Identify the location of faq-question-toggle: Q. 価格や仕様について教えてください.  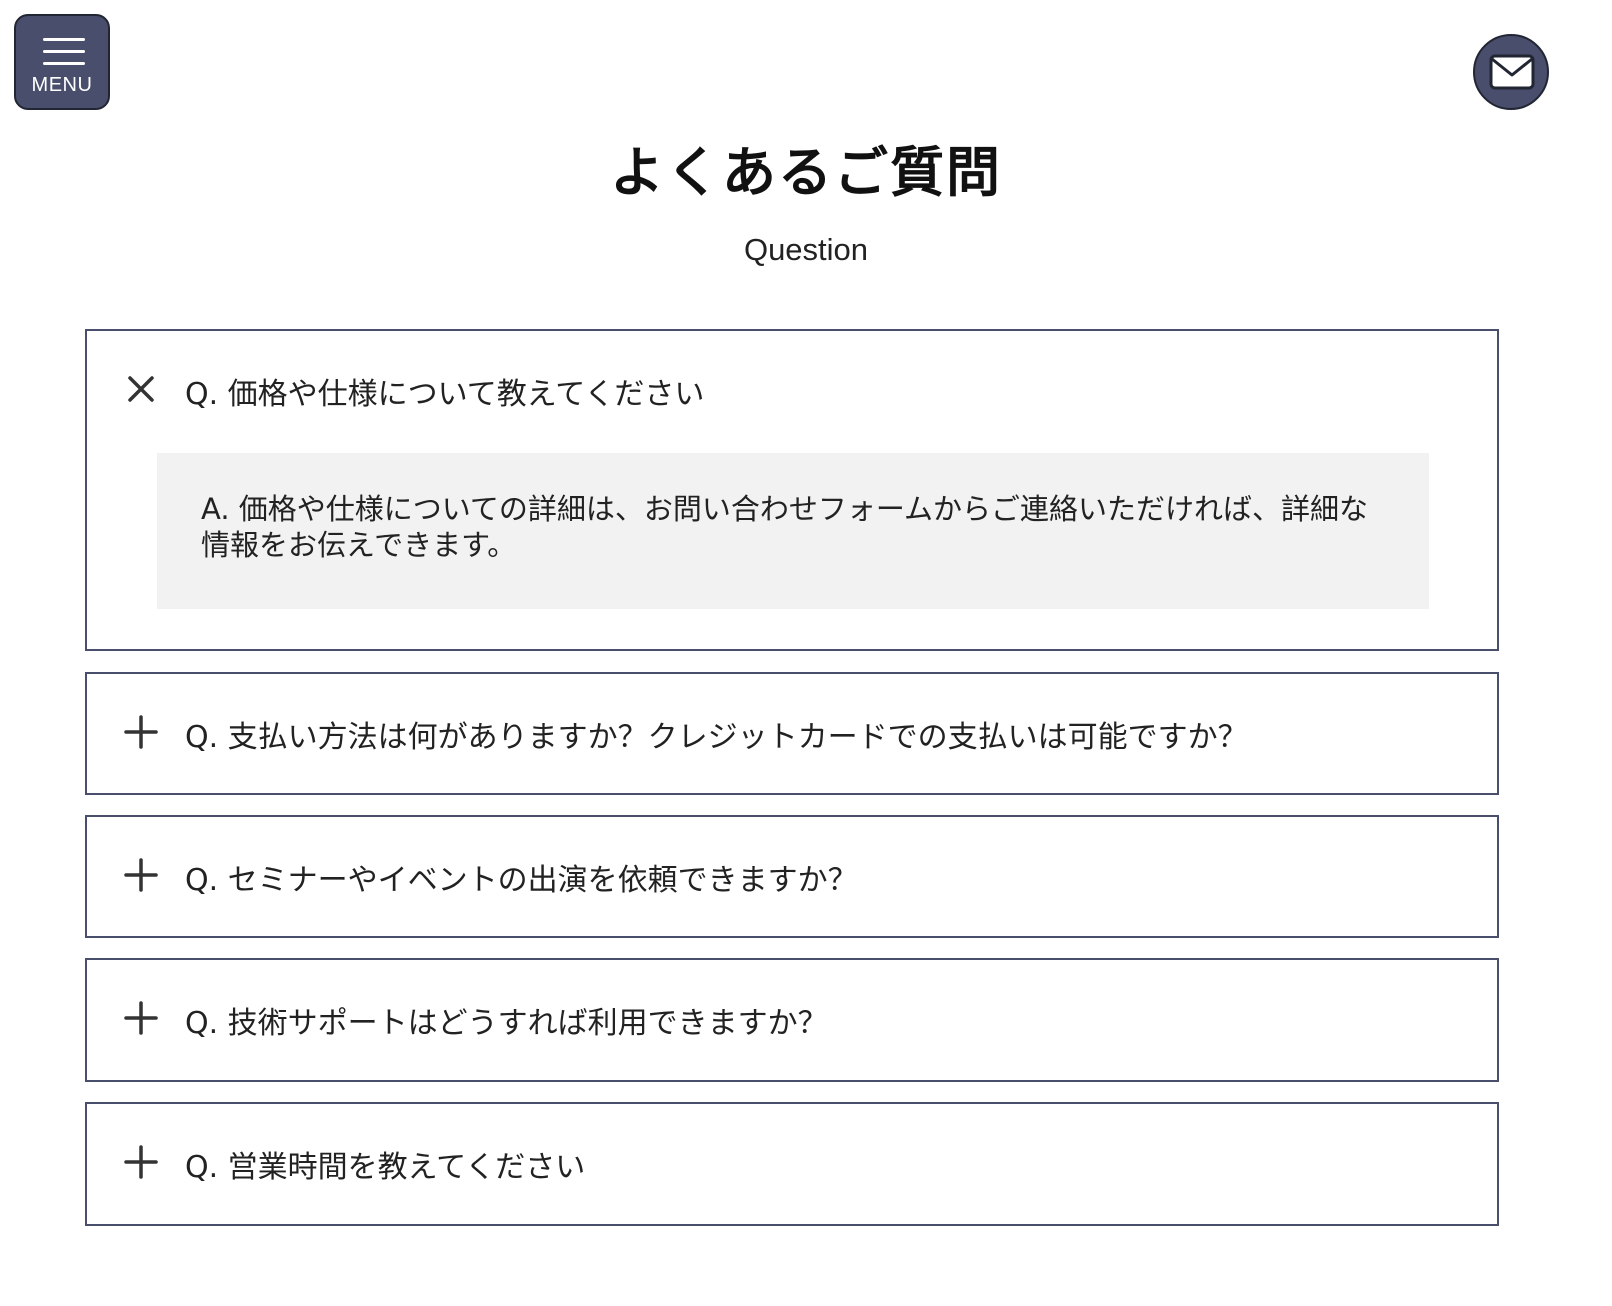
(792, 391).